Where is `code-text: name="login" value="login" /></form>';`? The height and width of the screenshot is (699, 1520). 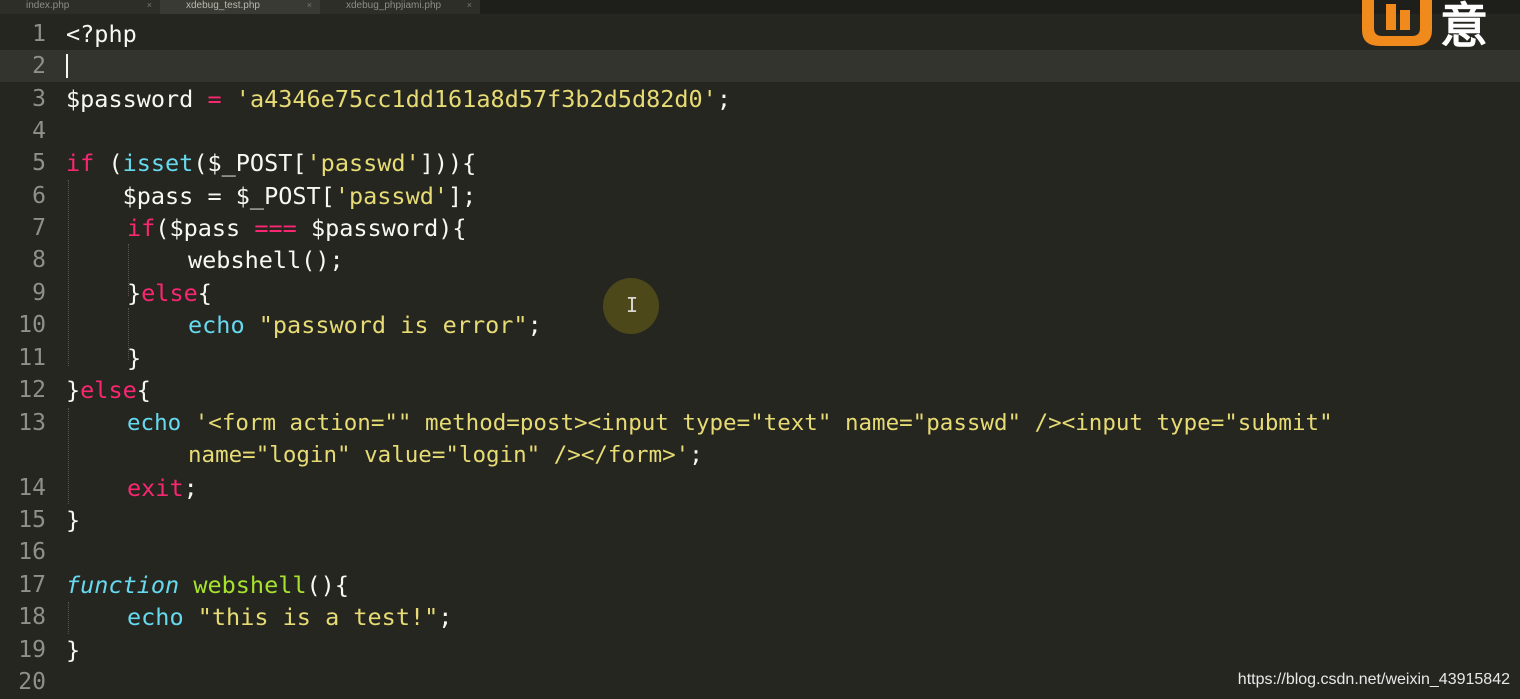 code-text: name="login" value="login" /></form>'; is located at coordinates (445, 455).